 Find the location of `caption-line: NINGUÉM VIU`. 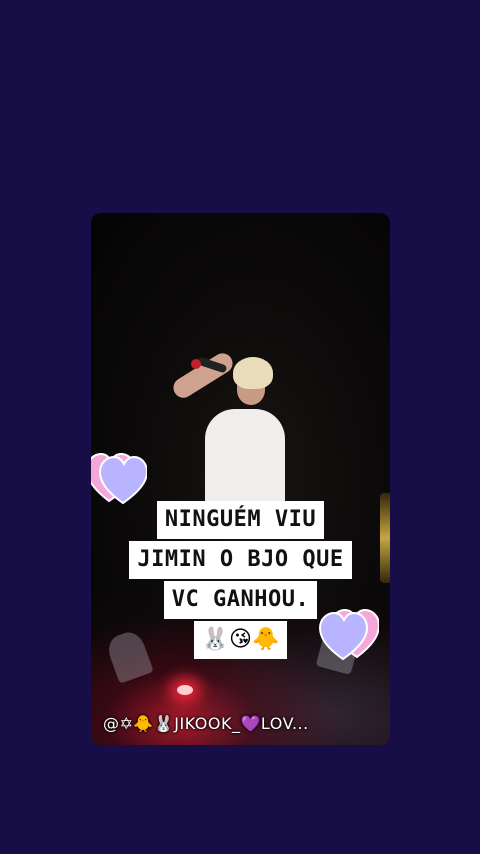

caption-line: NINGUÉM VIU is located at coordinates (240, 520).